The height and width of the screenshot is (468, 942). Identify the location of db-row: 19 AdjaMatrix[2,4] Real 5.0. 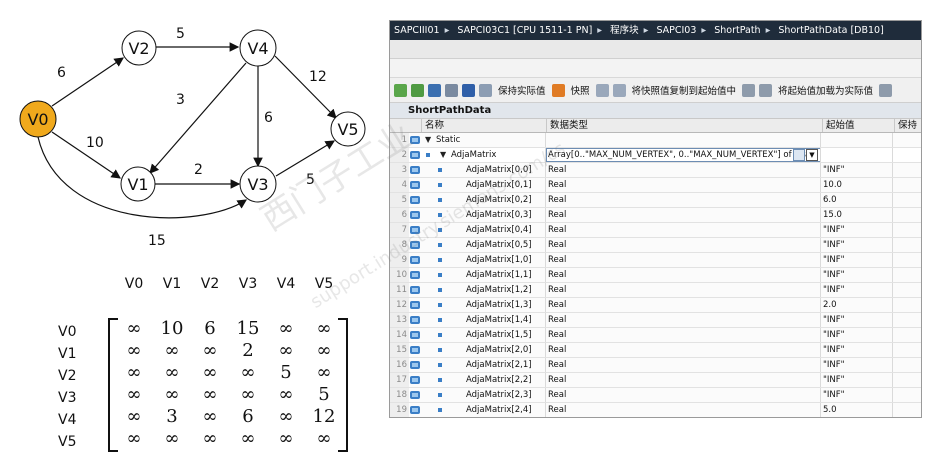
(655, 410).